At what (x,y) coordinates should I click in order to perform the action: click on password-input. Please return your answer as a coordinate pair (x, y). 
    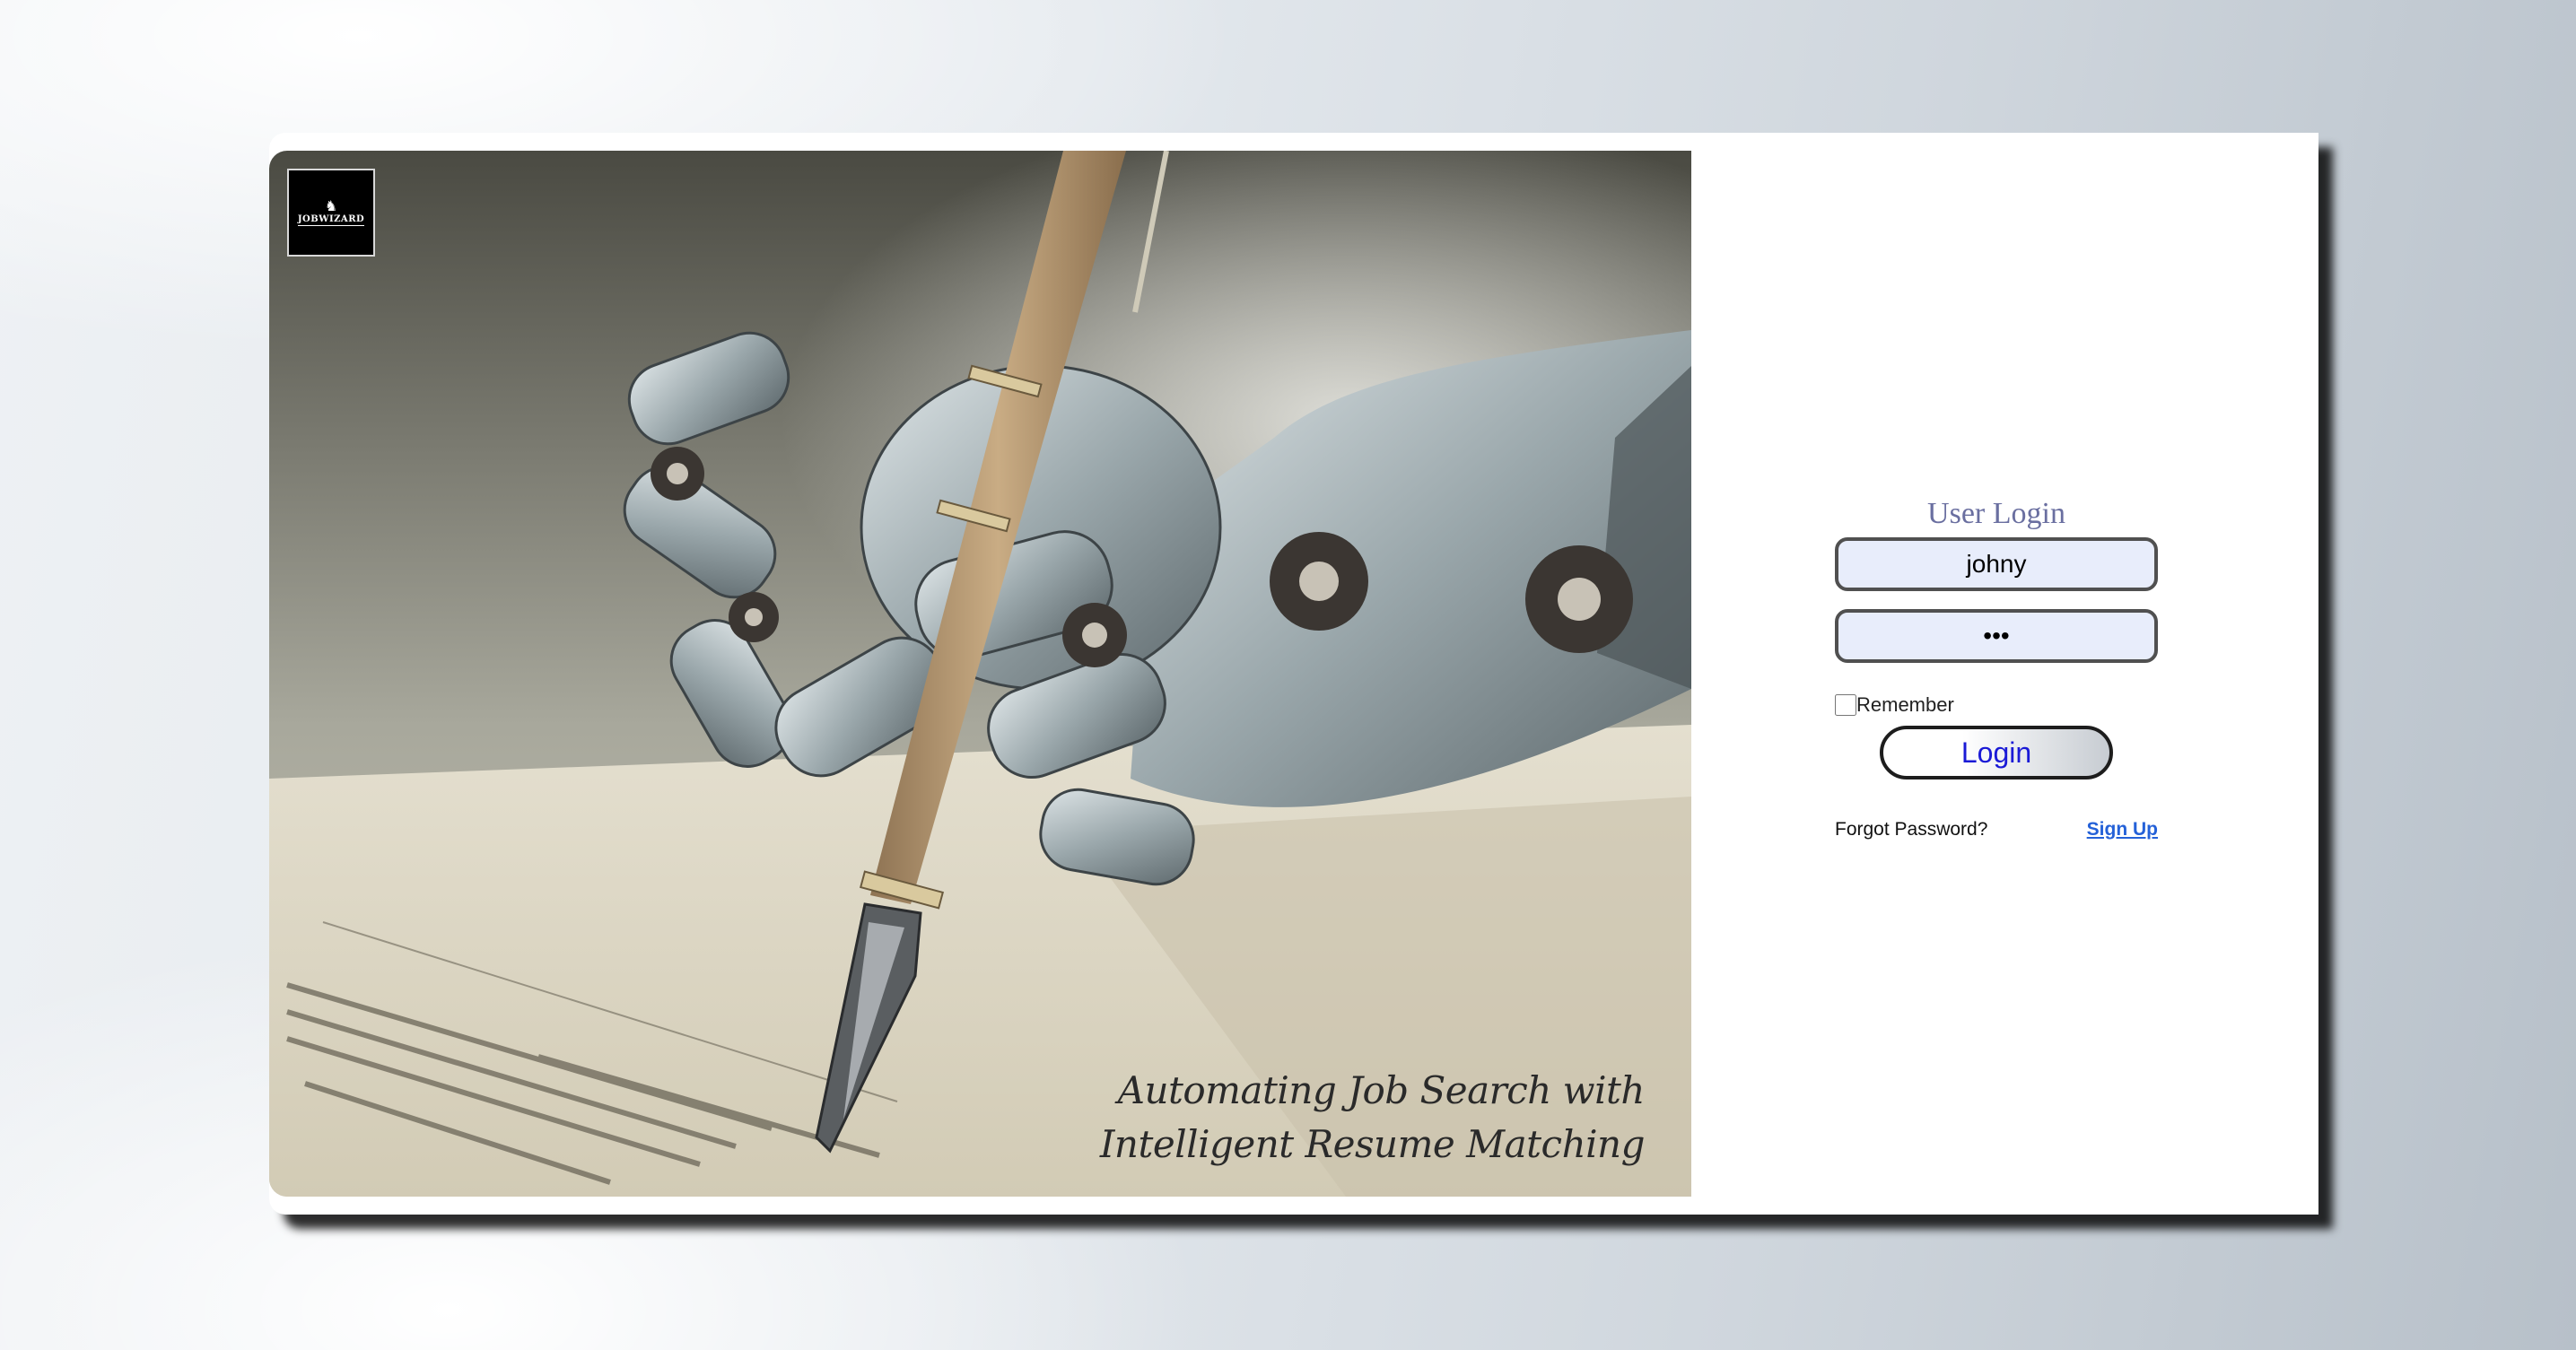
    Looking at the image, I should click on (1996, 636).